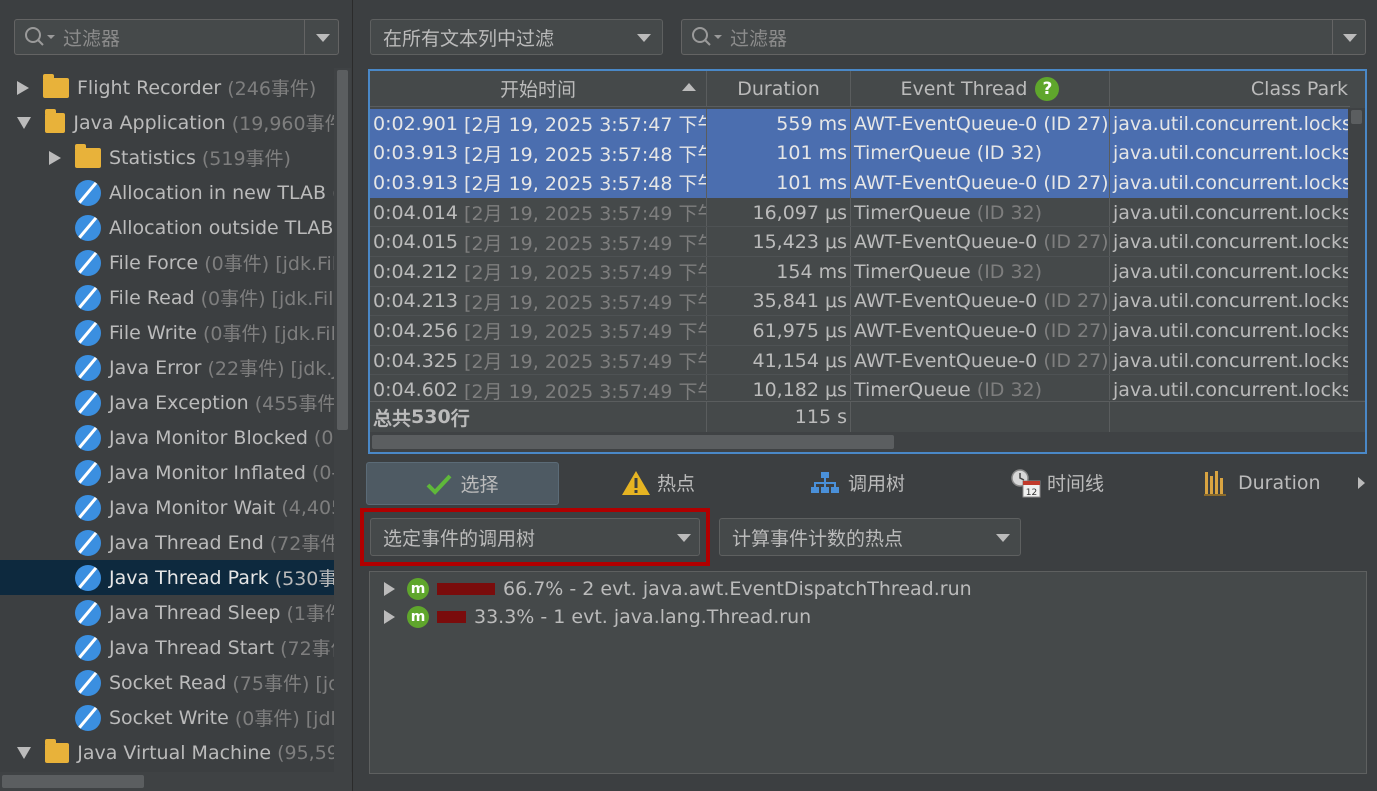 The height and width of the screenshot is (791, 1377). I want to click on tab-call-tree: 调用树, so click(857, 482).